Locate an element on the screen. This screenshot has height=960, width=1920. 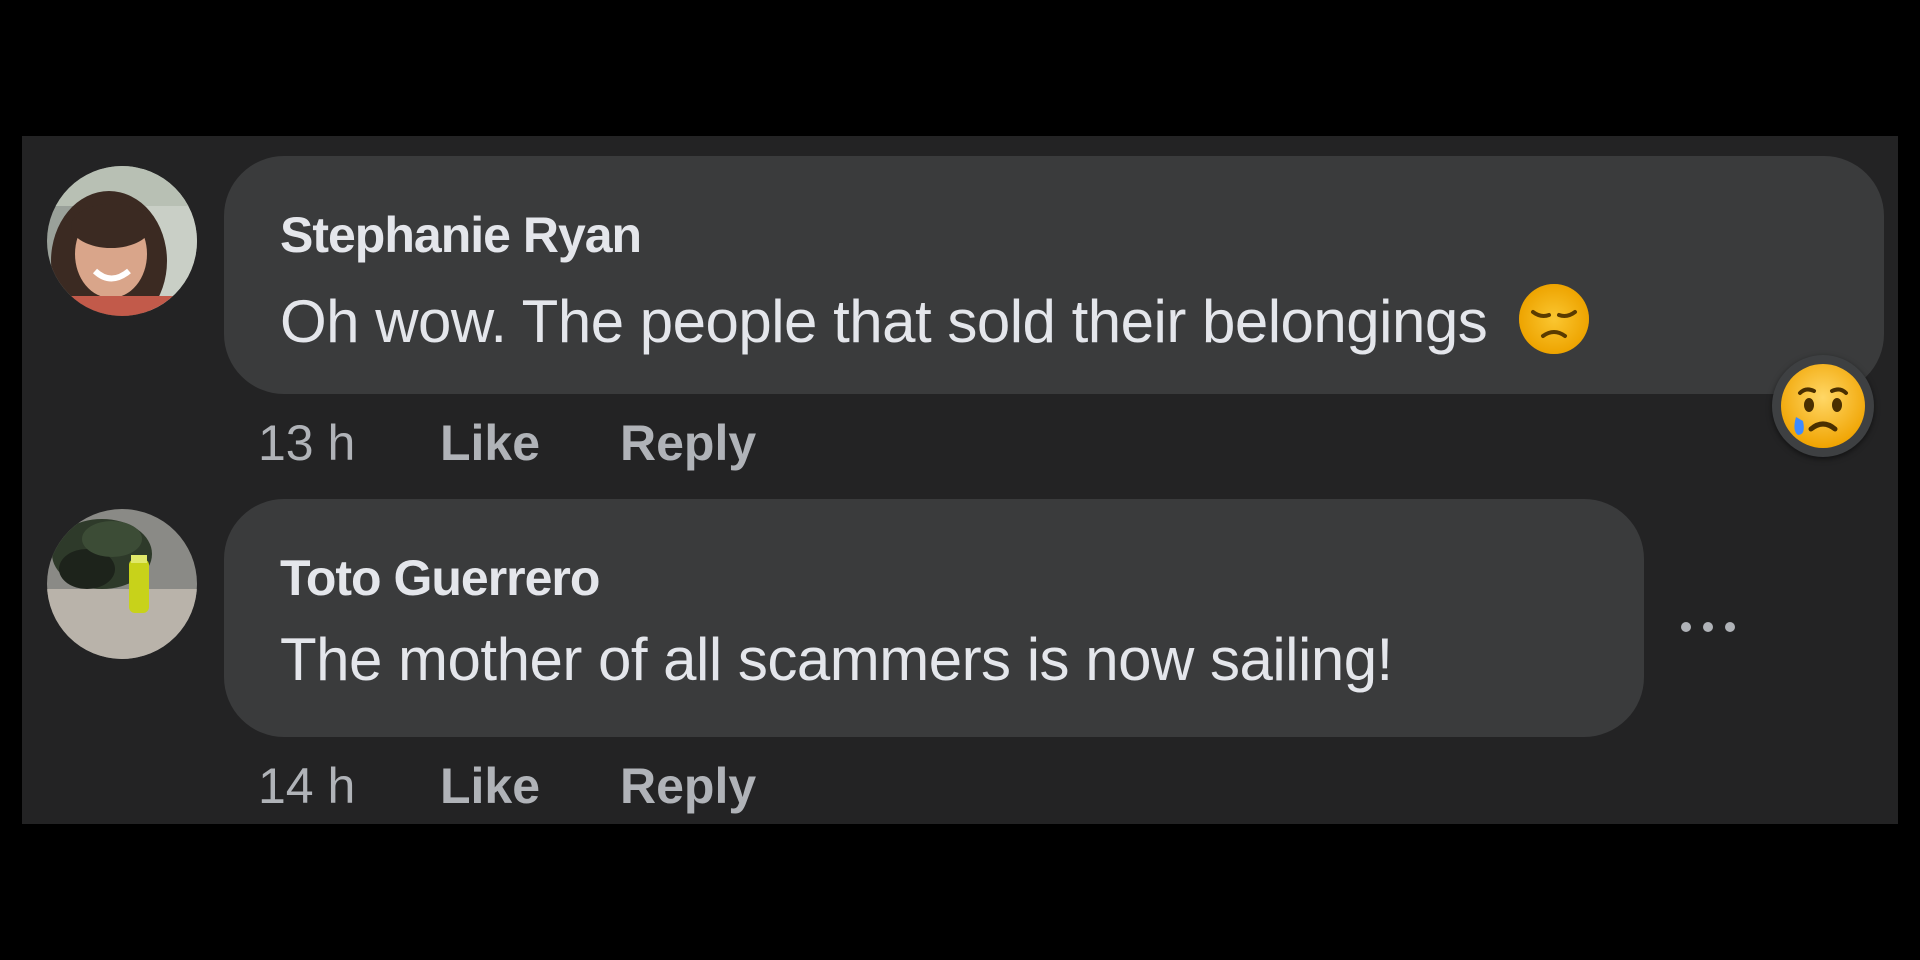
avatar-stephanie-ryan is located at coordinates (122, 241).